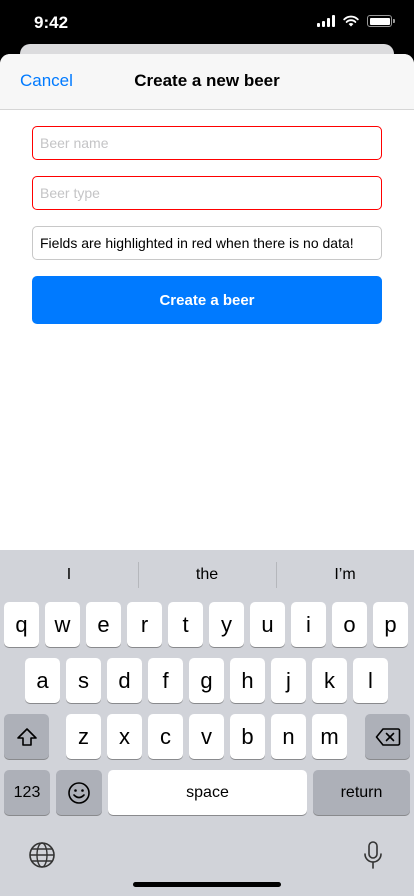 The width and height of the screenshot is (414, 896). What do you see at coordinates (165, 736) in the screenshot?
I see `key: c` at bounding box center [165, 736].